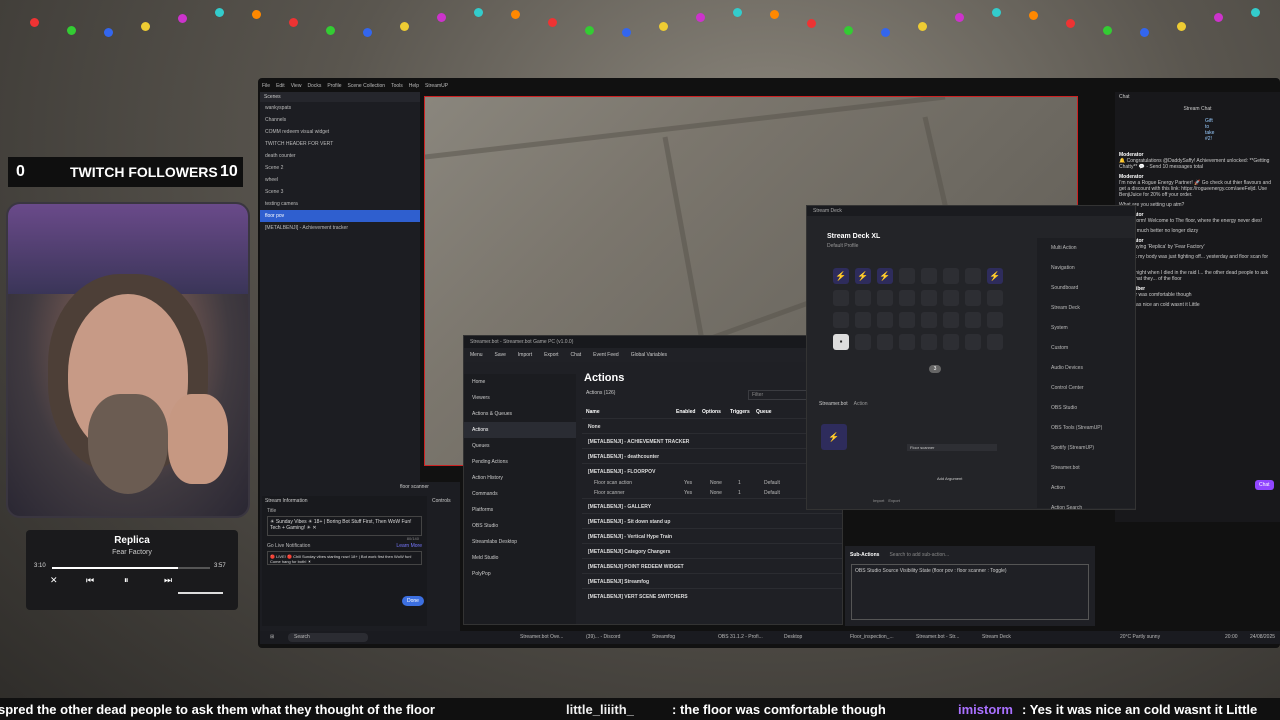 This screenshot has width=1280, height=720. What do you see at coordinates (1086, 488) in the screenshot?
I see `sd-category: Action` at bounding box center [1086, 488].